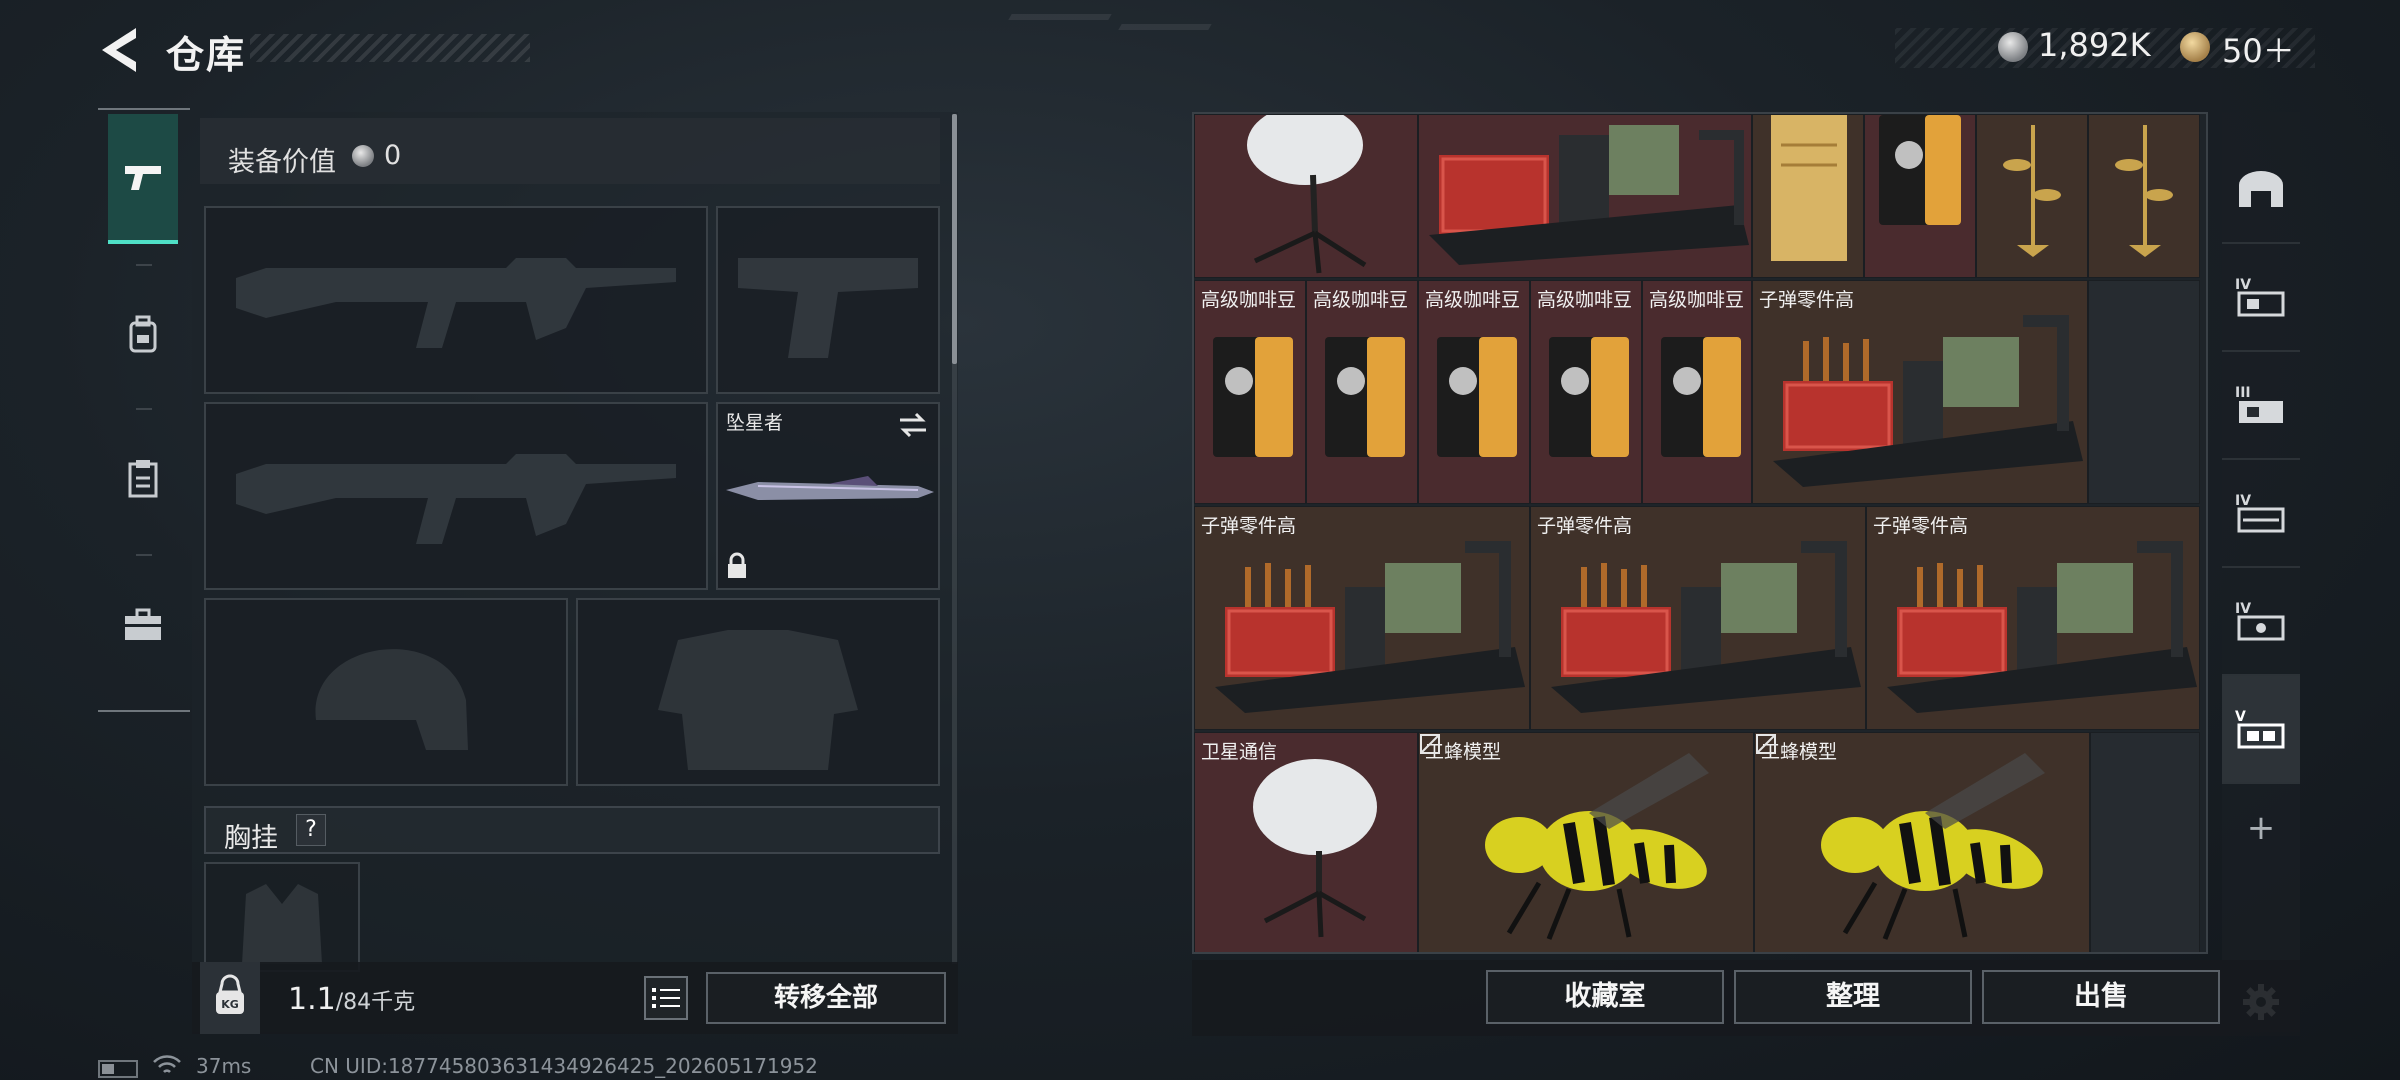 The width and height of the screenshot is (2400, 1080). I want to click on stash-tier-icon: IV, so click(2260, 513).